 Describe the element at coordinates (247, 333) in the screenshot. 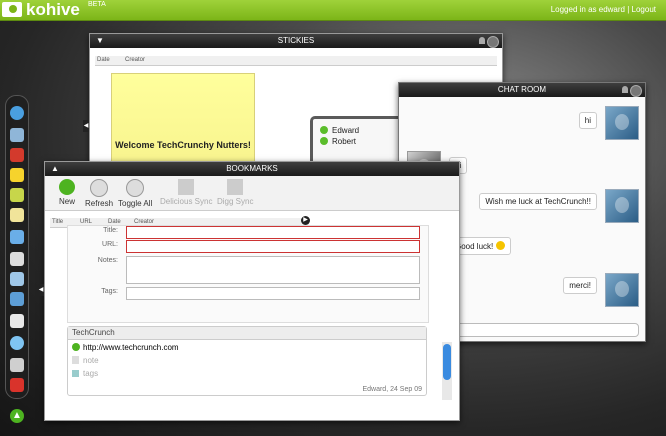

I see `bookmark-card-title: TechCrunch` at that location.